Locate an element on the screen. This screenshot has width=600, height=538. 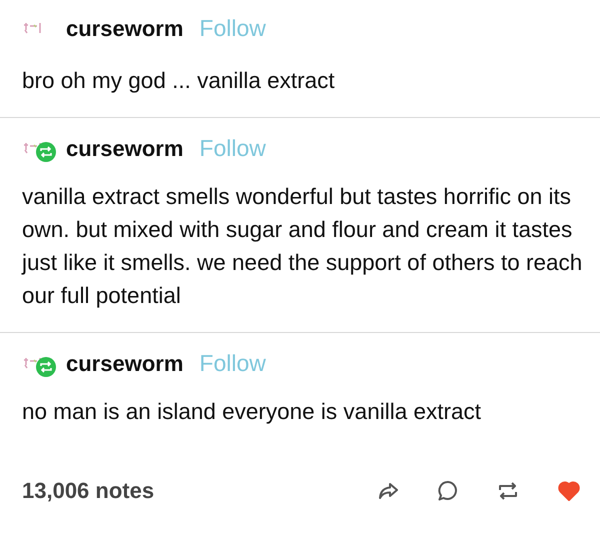
comment-icon is located at coordinates (448, 490).